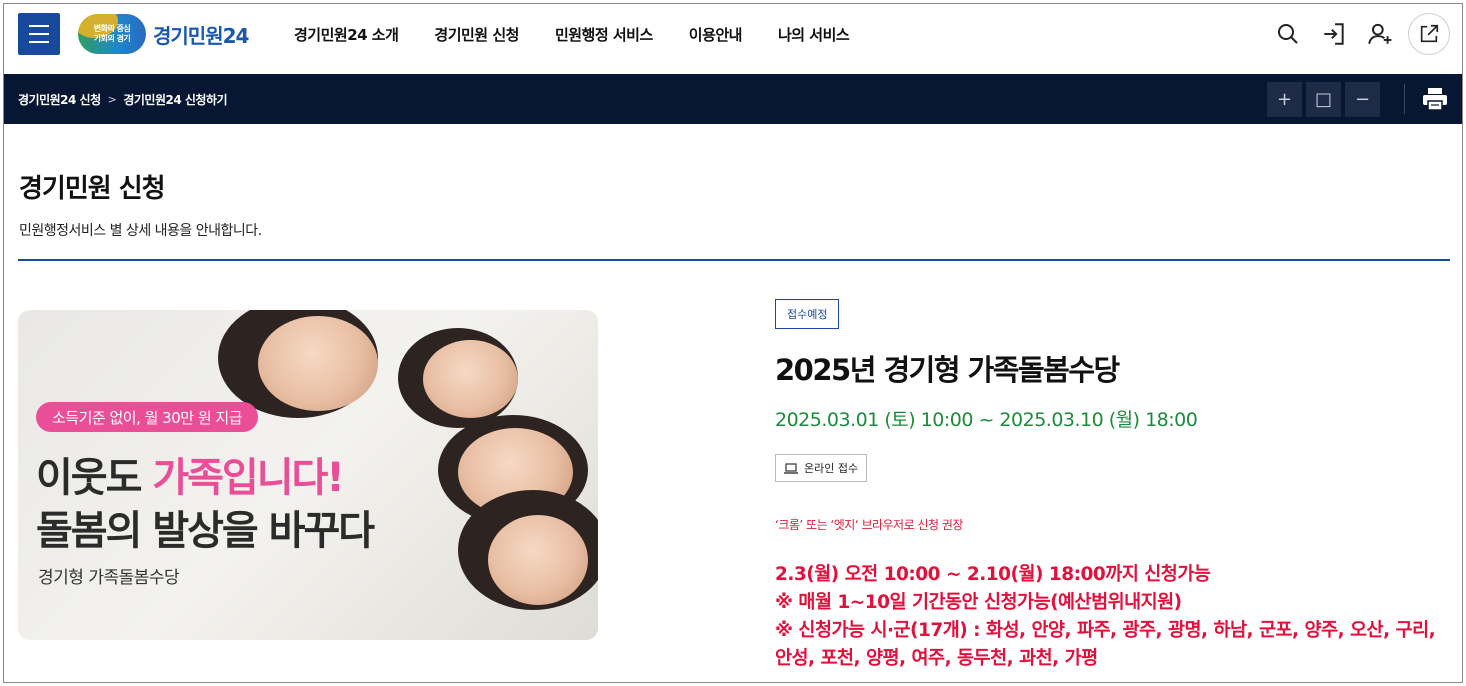 This screenshot has height=686, width=1466. What do you see at coordinates (814, 34) in the screenshot?
I see `nav-item-my-service: 나의 서비스` at bounding box center [814, 34].